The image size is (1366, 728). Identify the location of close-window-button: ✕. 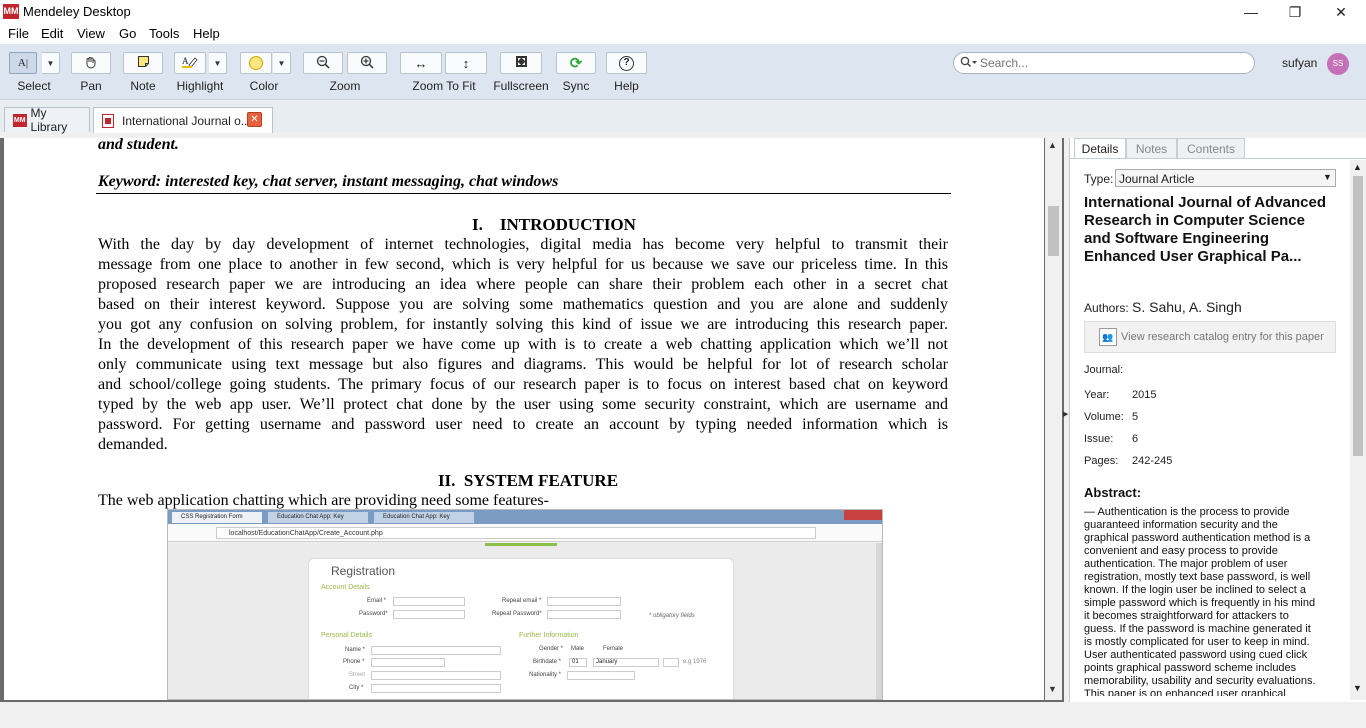
(1341, 12).